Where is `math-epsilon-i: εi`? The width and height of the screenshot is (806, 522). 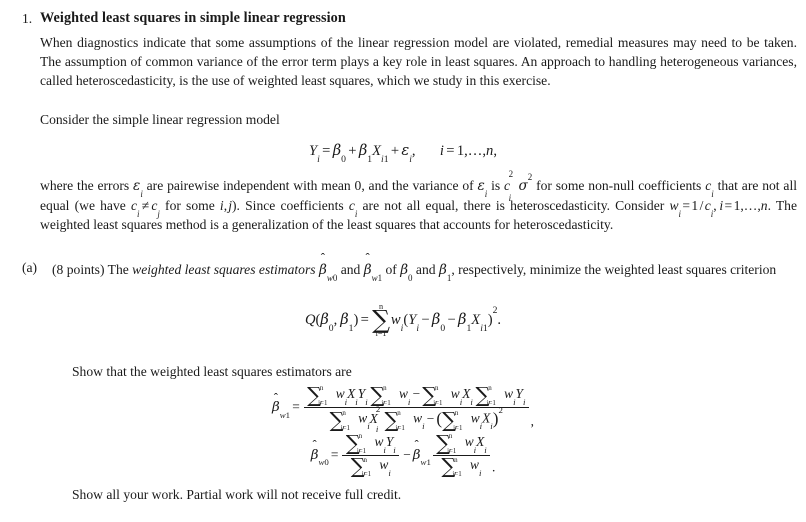
math-epsilon-i: εi is located at coordinates (138, 188).